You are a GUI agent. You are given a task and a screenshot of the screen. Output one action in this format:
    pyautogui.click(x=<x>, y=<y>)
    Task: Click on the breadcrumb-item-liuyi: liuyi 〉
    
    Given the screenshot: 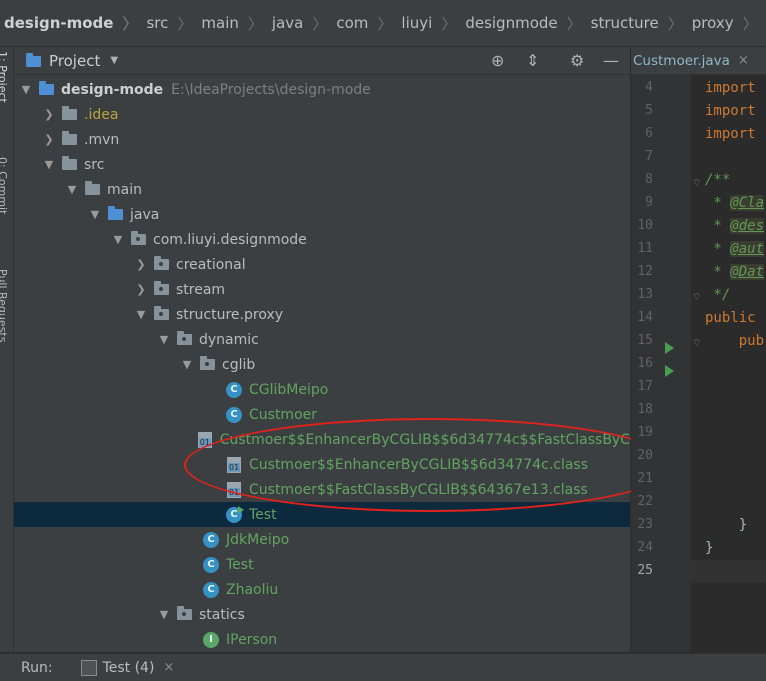 What is the action you would take?
    pyautogui.click(x=433, y=23)
    